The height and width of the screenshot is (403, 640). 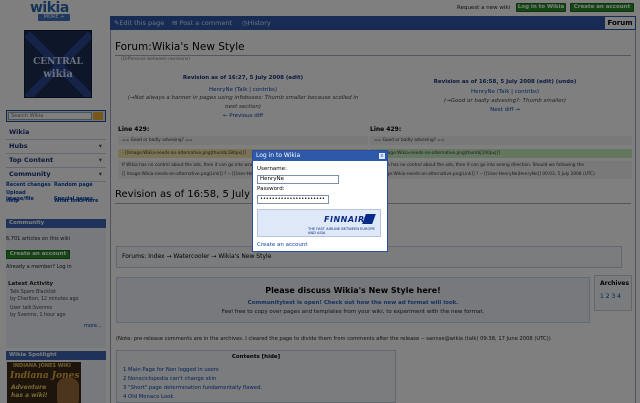 I want to click on password-label: Password:, so click(x=271, y=189).